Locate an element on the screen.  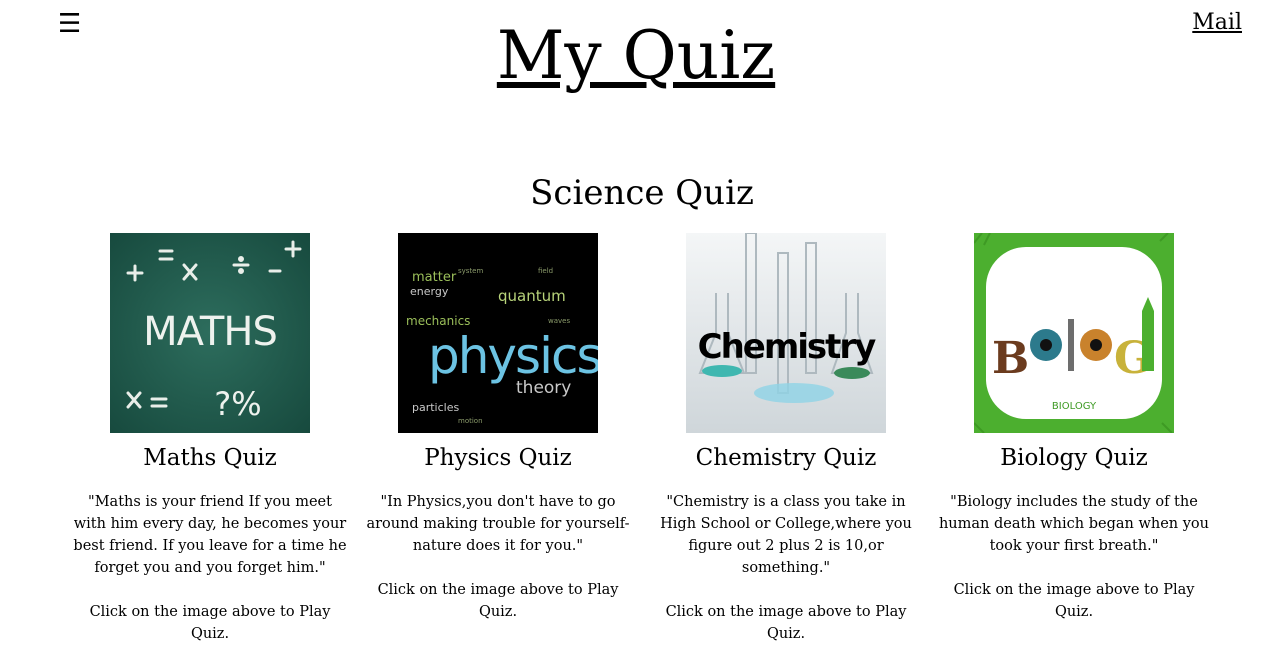
physics-quiz-hint: Click on the image above to Play Quiz. is located at coordinates (498, 601).